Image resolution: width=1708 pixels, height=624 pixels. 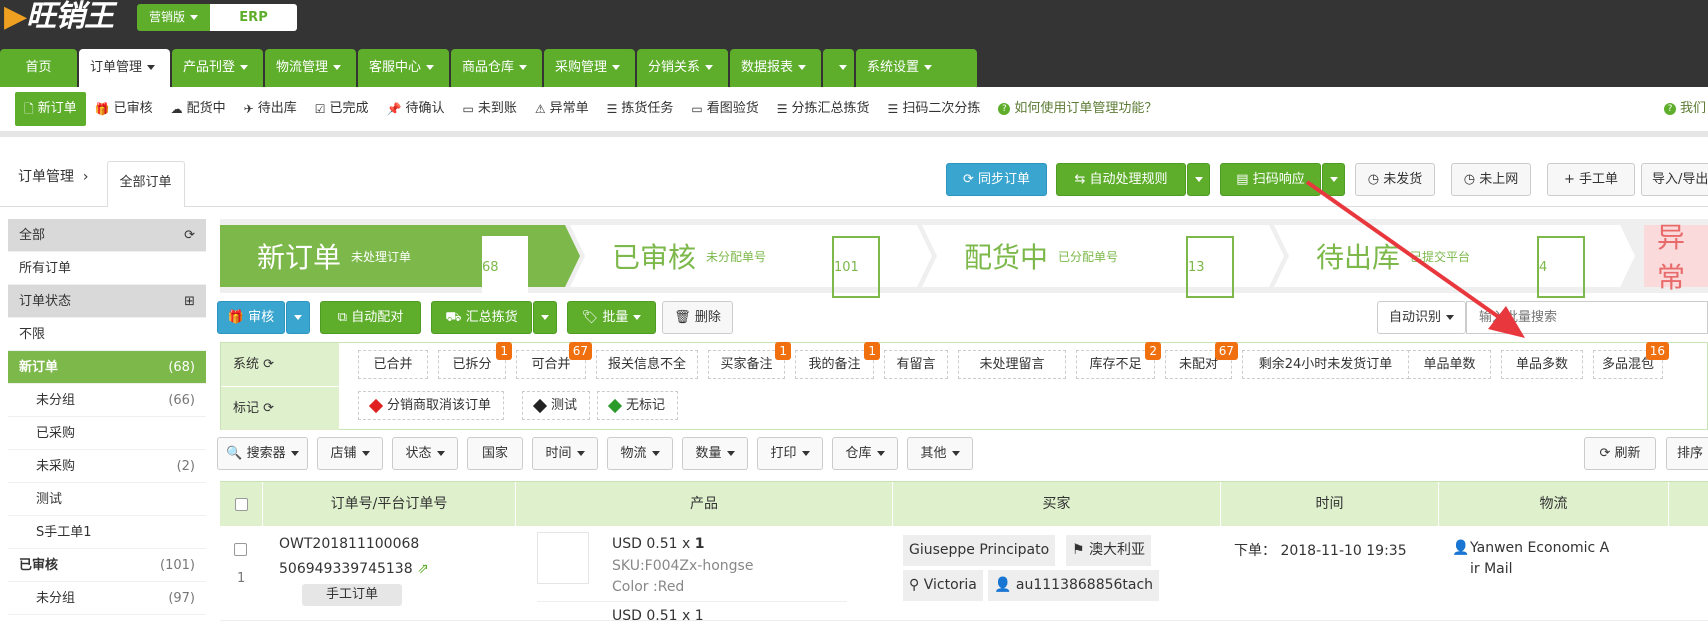 I want to click on stage-audited: 已审核 未分配单号, so click(x=689, y=256).